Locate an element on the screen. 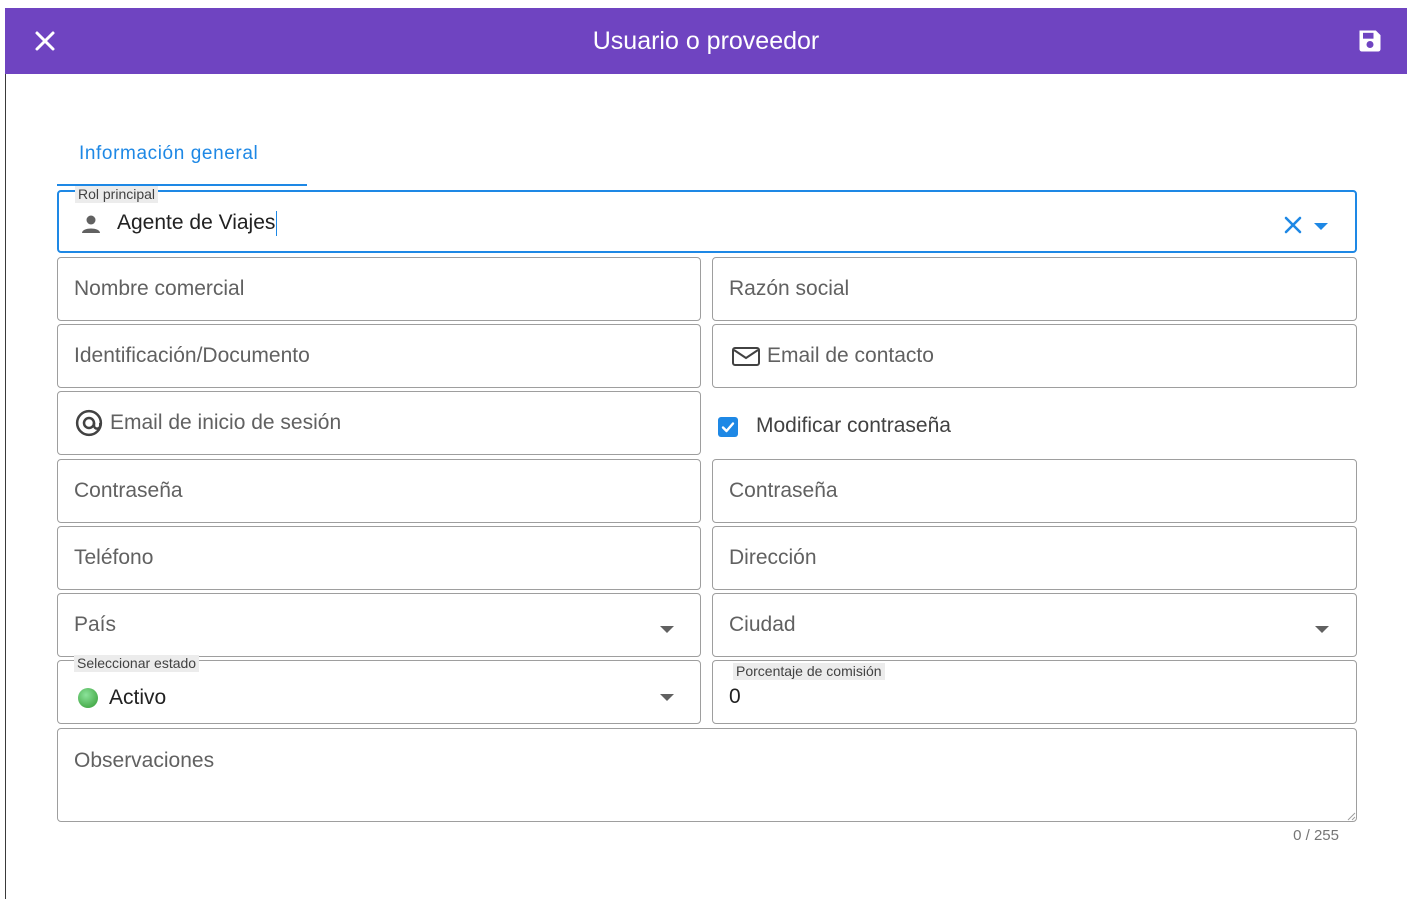 This screenshot has height=899, width=1411. estado-value: Activo is located at coordinates (138, 697).